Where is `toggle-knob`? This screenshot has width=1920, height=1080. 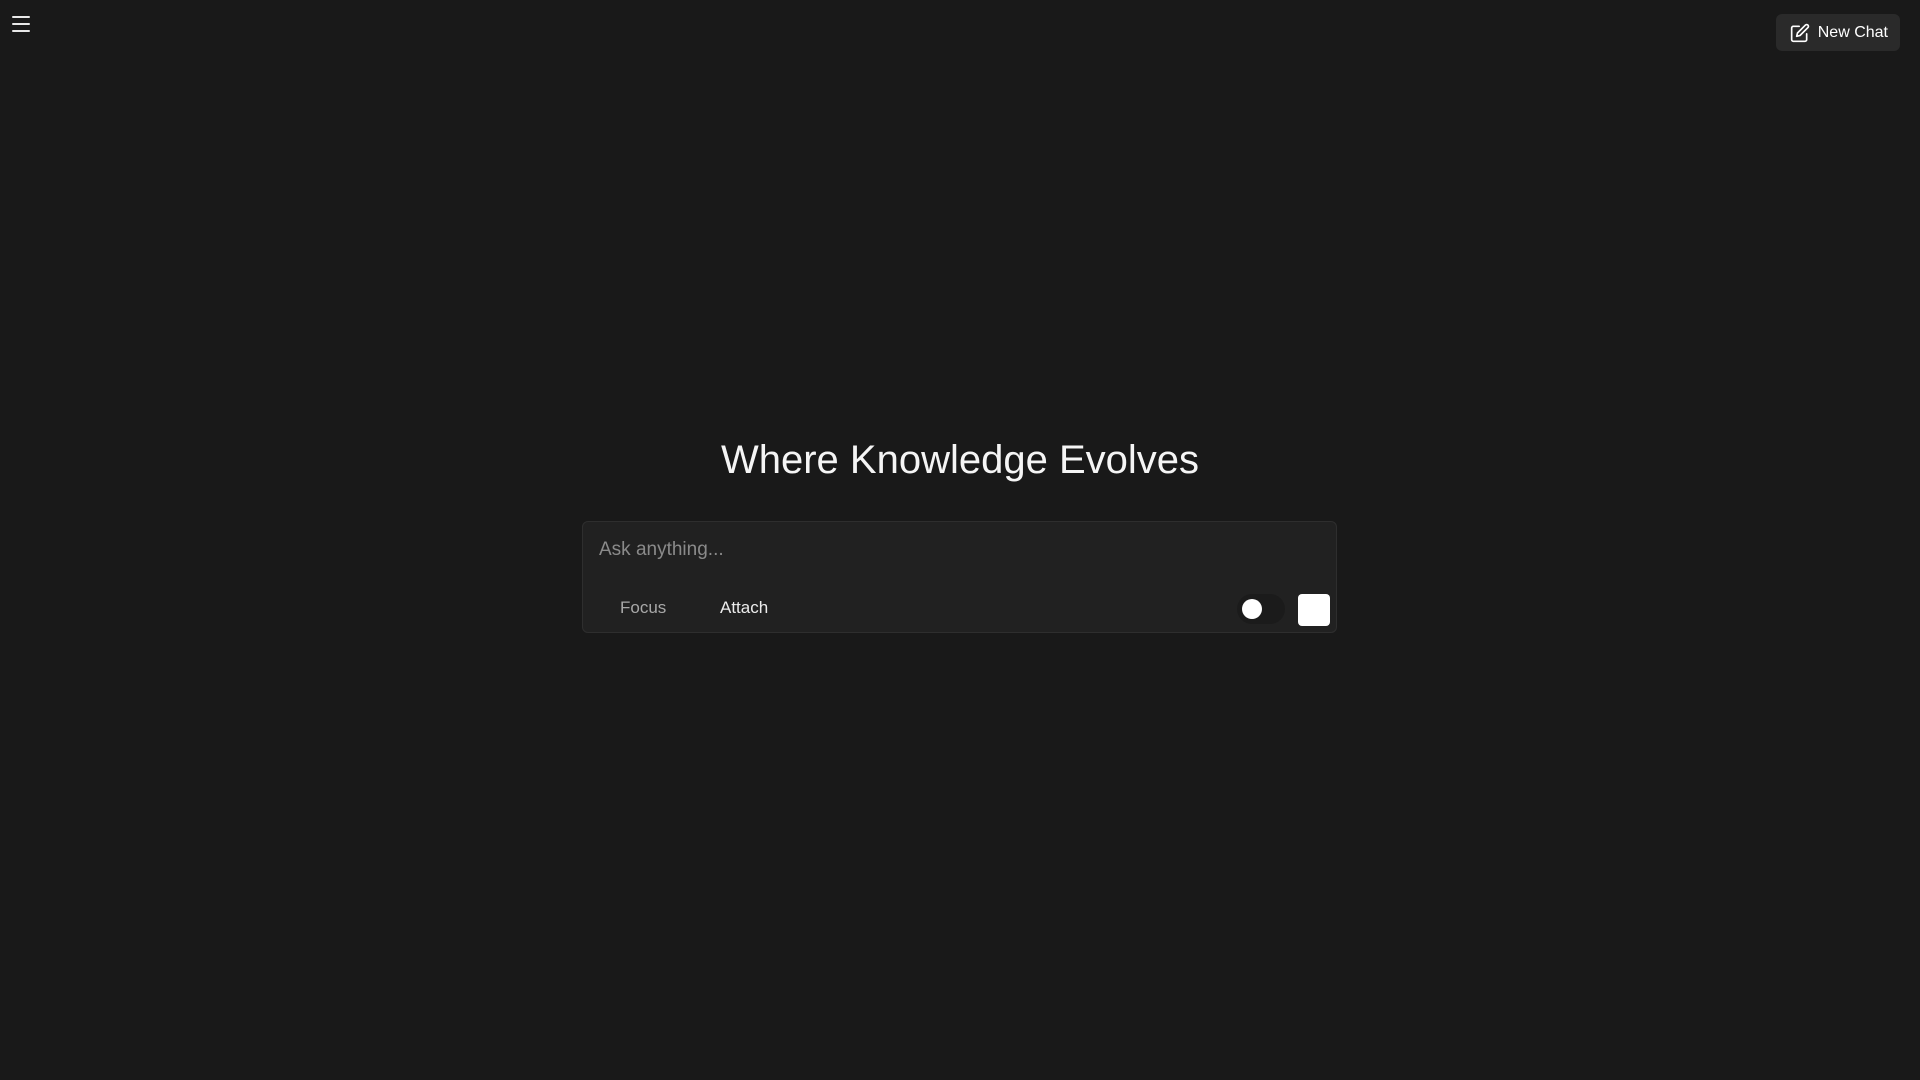 toggle-knob is located at coordinates (1252, 609).